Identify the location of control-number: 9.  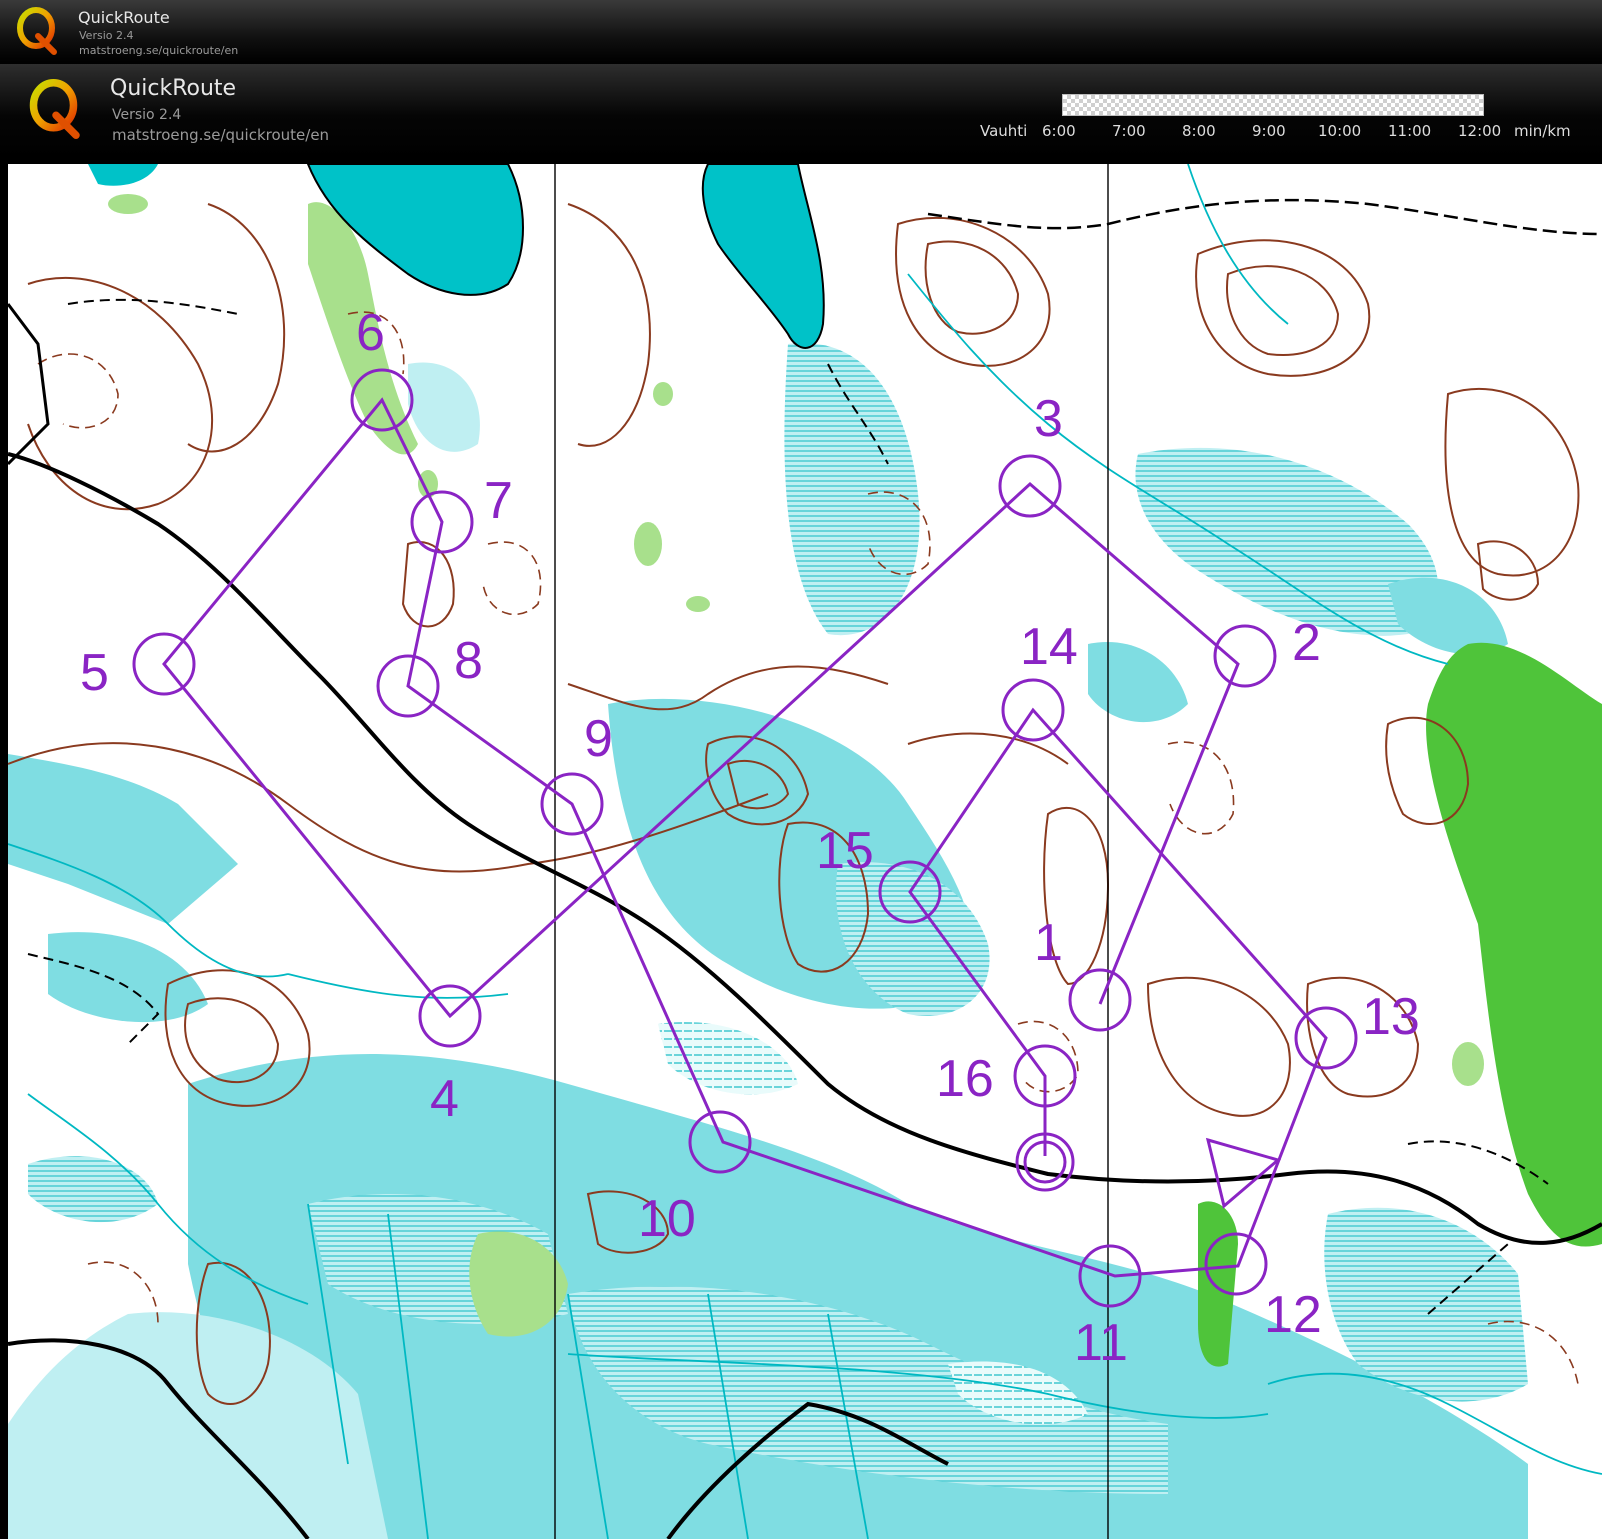
(598, 739).